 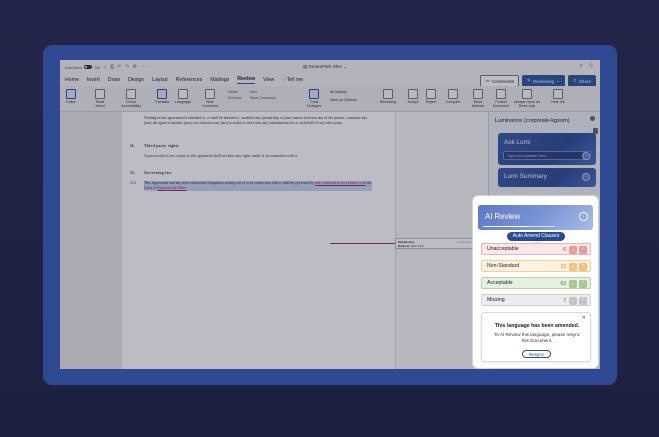 What do you see at coordinates (132, 146) in the screenshot?
I see `section-number: 11.` at bounding box center [132, 146].